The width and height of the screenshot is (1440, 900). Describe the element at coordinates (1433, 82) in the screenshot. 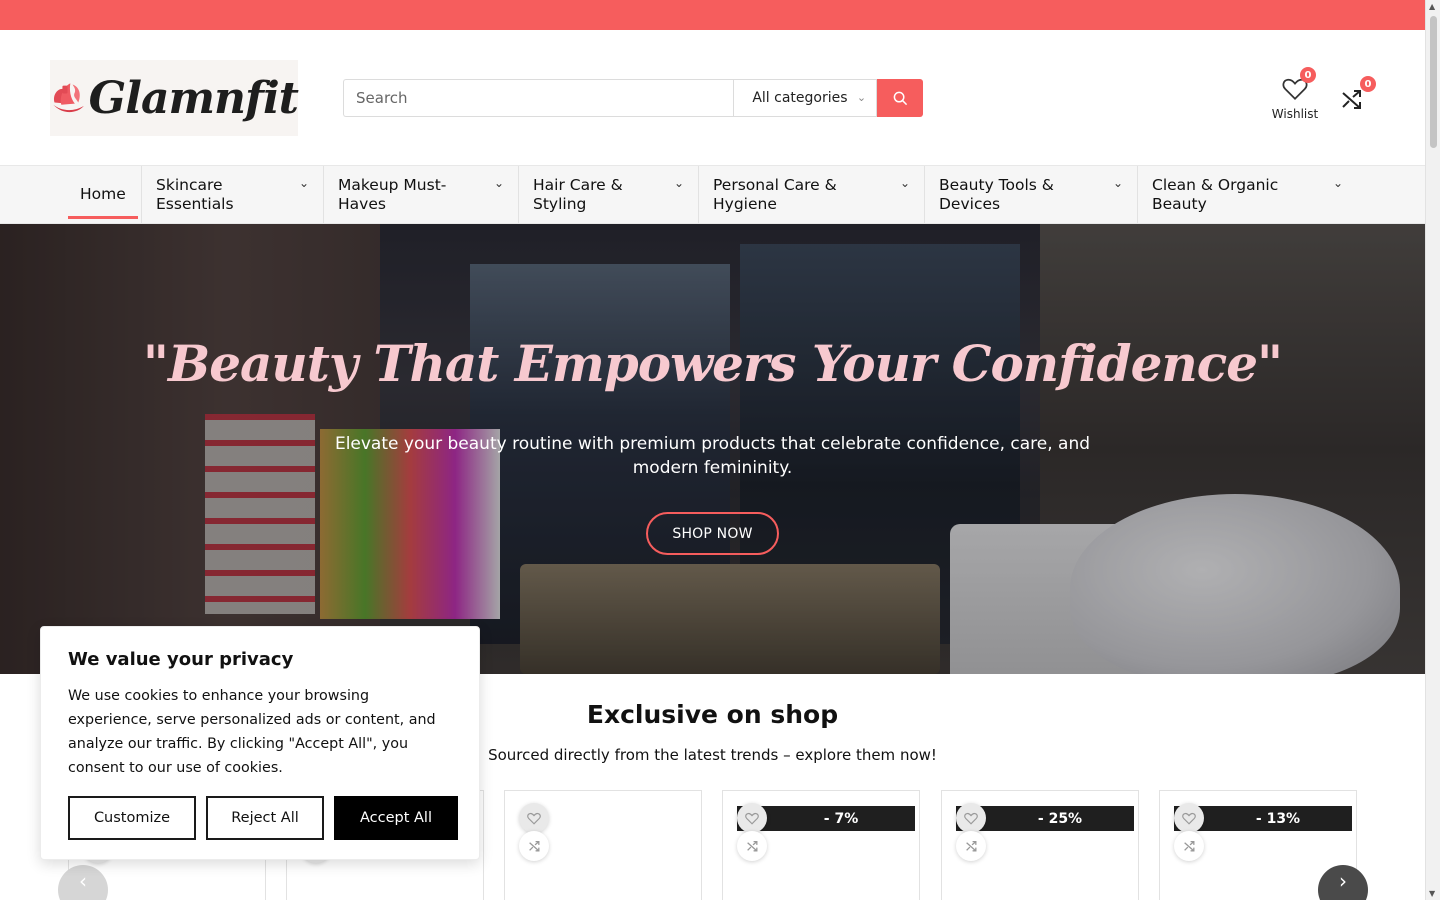

I see `scrollbar-thumb` at that location.